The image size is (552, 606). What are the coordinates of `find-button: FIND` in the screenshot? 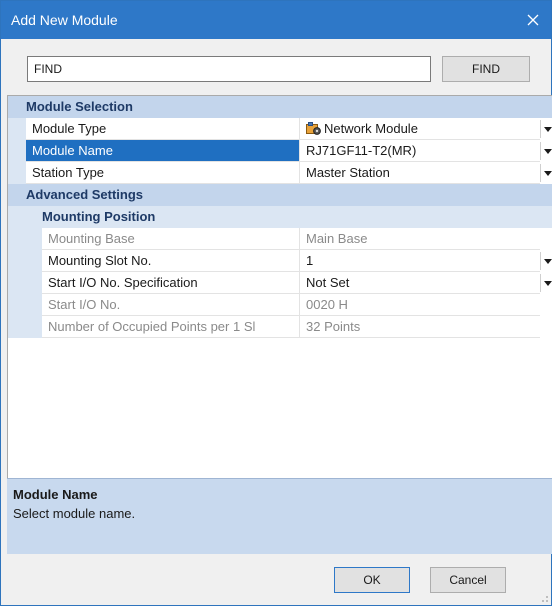 It's located at (486, 69).